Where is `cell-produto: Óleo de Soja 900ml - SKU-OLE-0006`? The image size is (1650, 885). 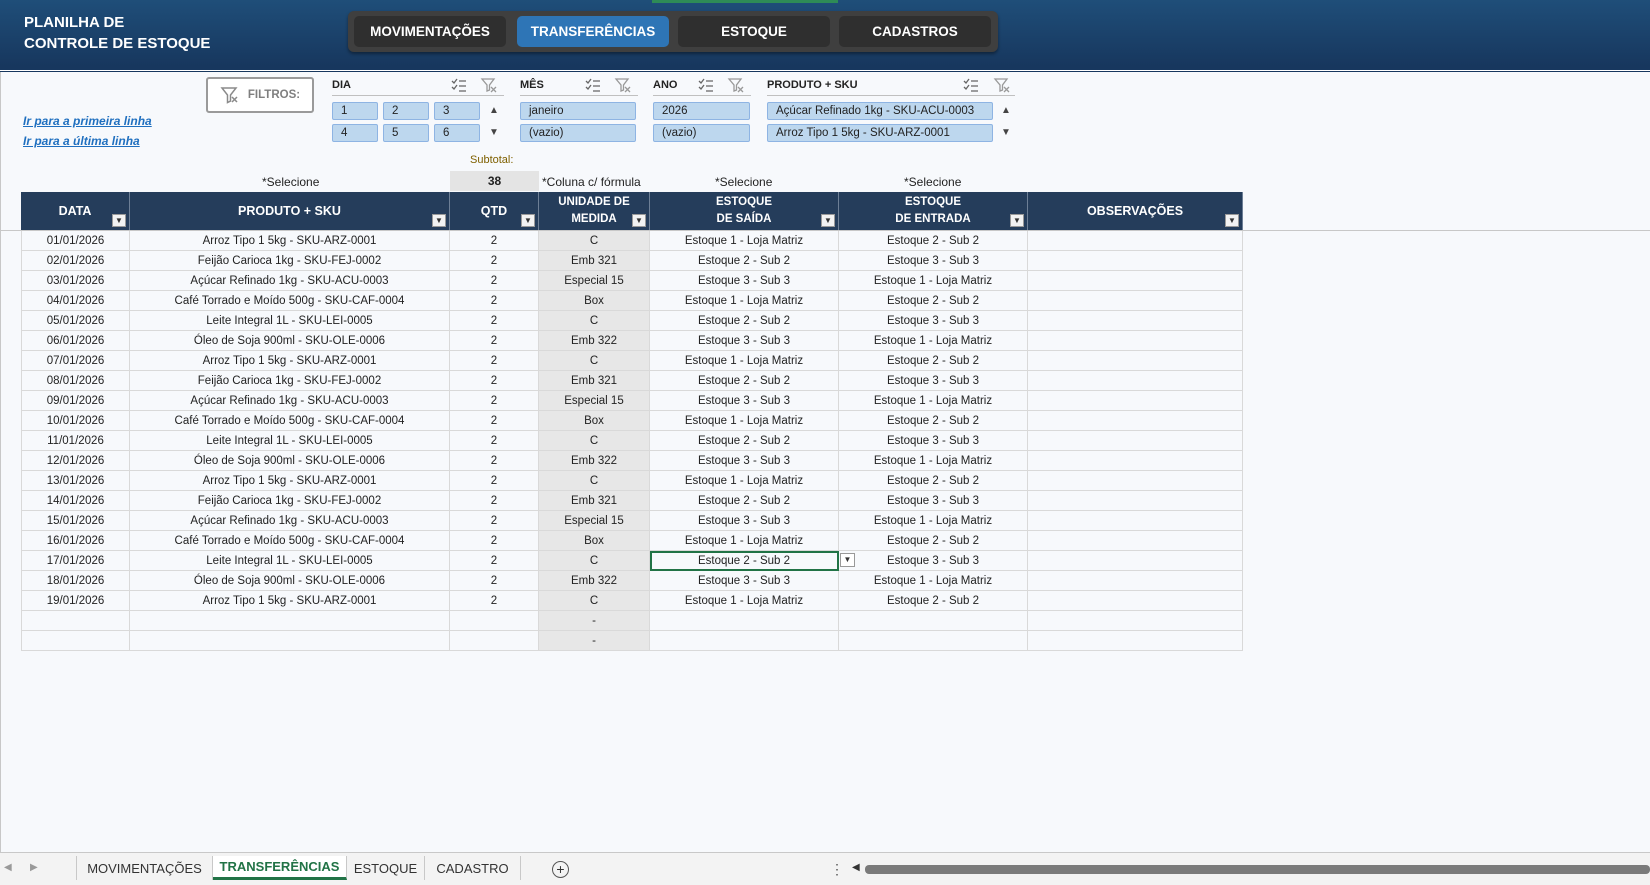 cell-produto: Óleo de Soja 900ml - SKU-OLE-0006 is located at coordinates (290, 461).